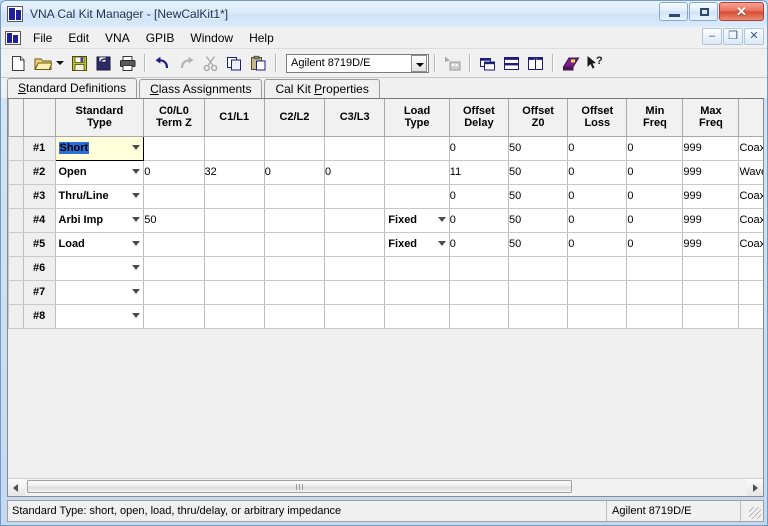  I want to click on cell-c3-l3: 0, so click(355, 172).